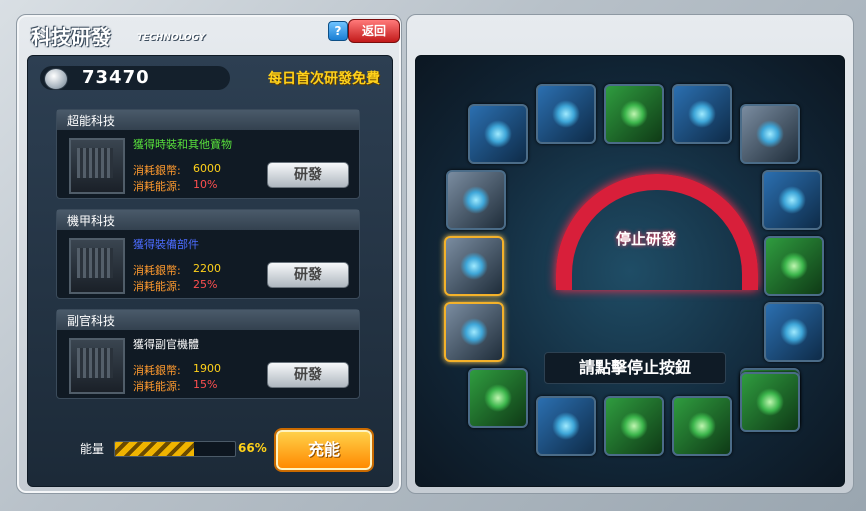 The height and width of the screenshot is (511, 866). Describe the element at coordinates (207, 368) in the screenshot. I see `cost-value: 1900` at that location.